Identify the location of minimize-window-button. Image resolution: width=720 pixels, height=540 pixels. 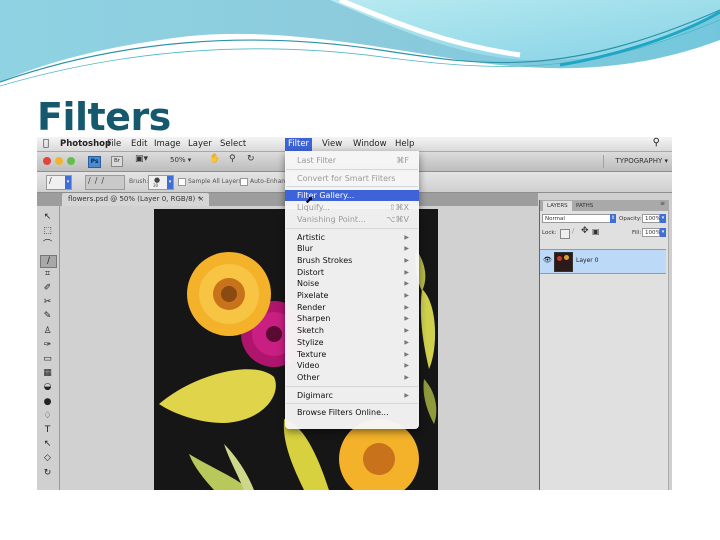
(59, 161).